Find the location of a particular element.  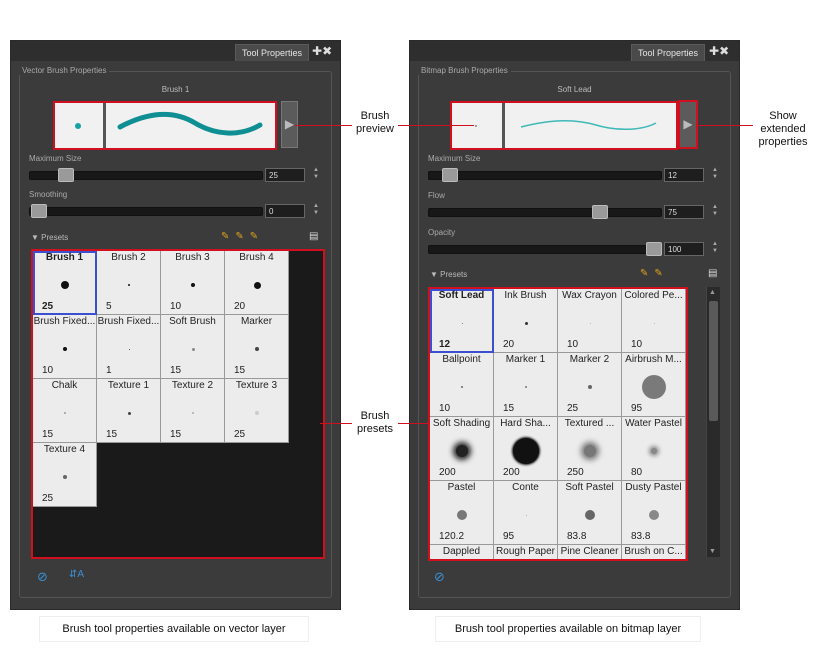

preset-cell: Water Pastel 80 is located at coordinates (654, 449).